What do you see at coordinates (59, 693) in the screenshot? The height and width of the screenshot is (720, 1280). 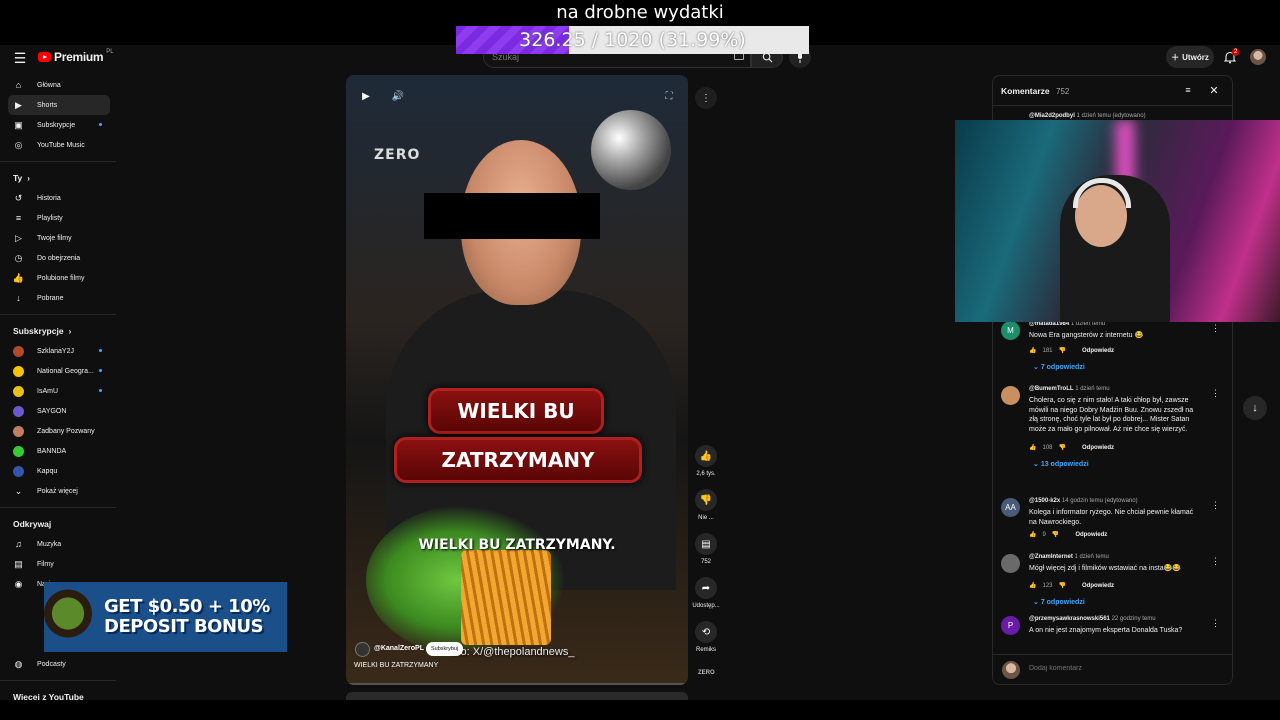 I see `more-from-youtube-heading: Więcej z YouTube` at bounding box center [59, 693].